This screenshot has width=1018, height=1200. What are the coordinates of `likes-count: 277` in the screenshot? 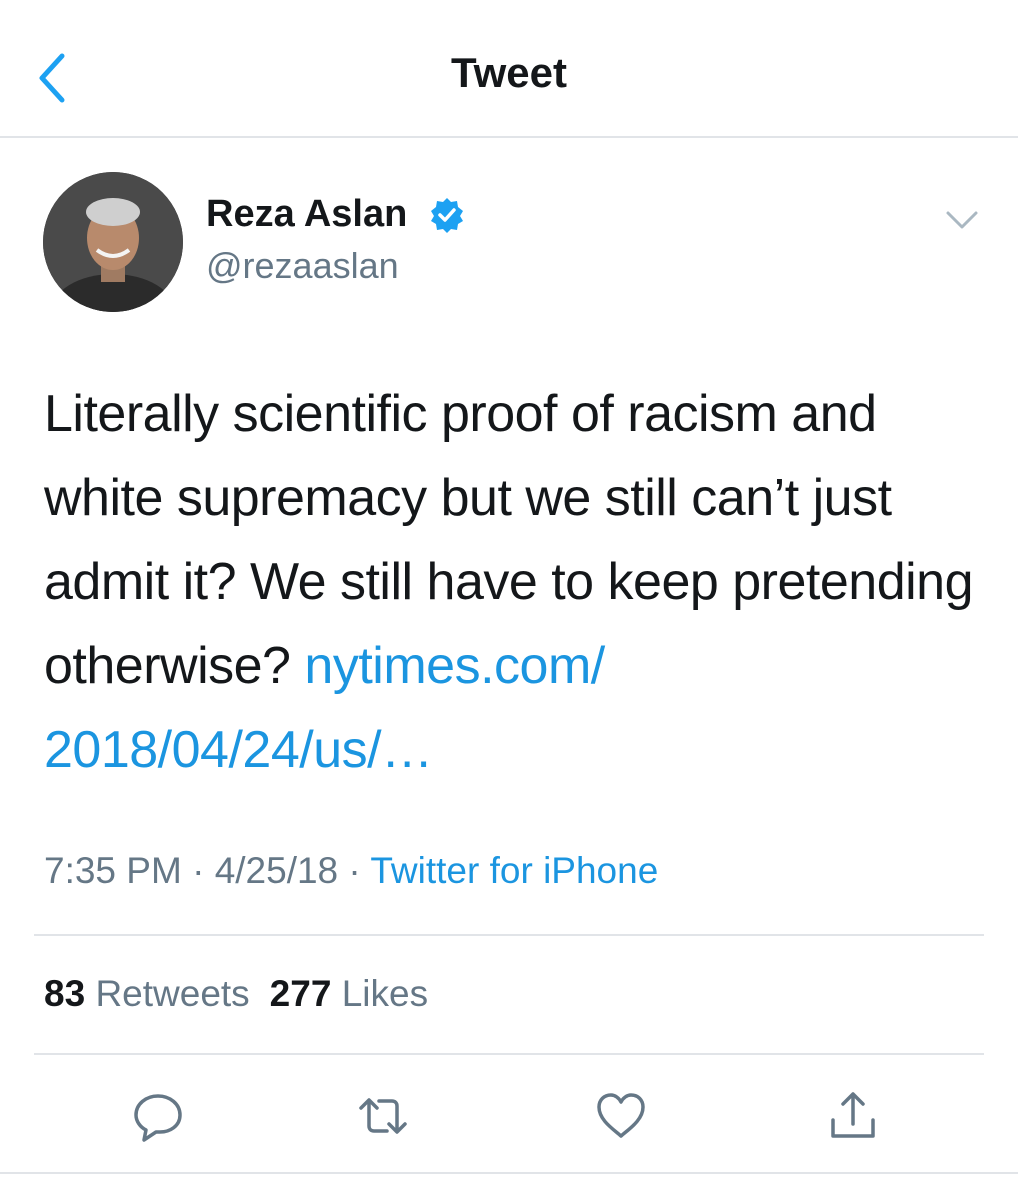 It's located at (300, 993).